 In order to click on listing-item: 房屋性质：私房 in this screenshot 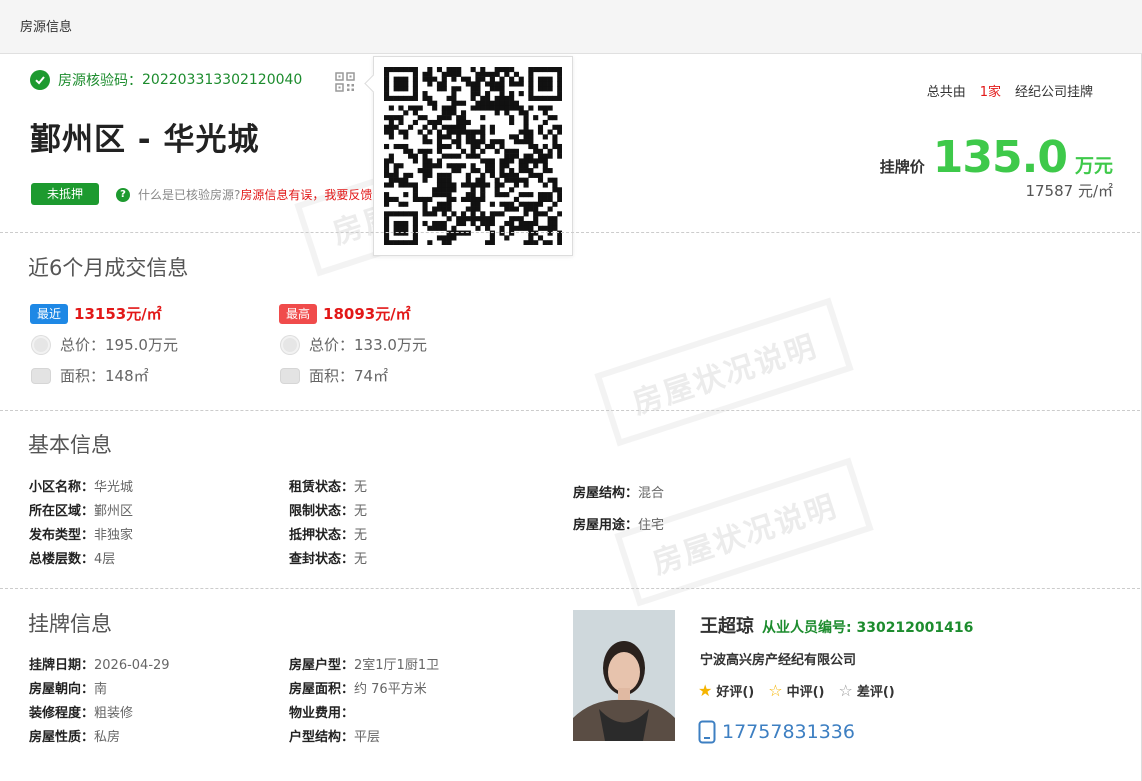, I will do `click(74, 735)`.